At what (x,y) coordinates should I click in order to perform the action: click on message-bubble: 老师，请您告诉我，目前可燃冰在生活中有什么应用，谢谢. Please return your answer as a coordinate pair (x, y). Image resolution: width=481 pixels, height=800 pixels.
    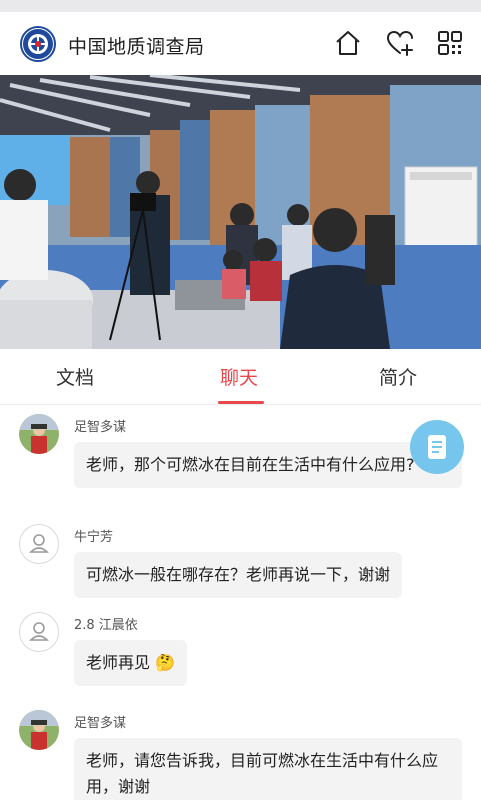
    Looking at the image, I should click on (268, 769).